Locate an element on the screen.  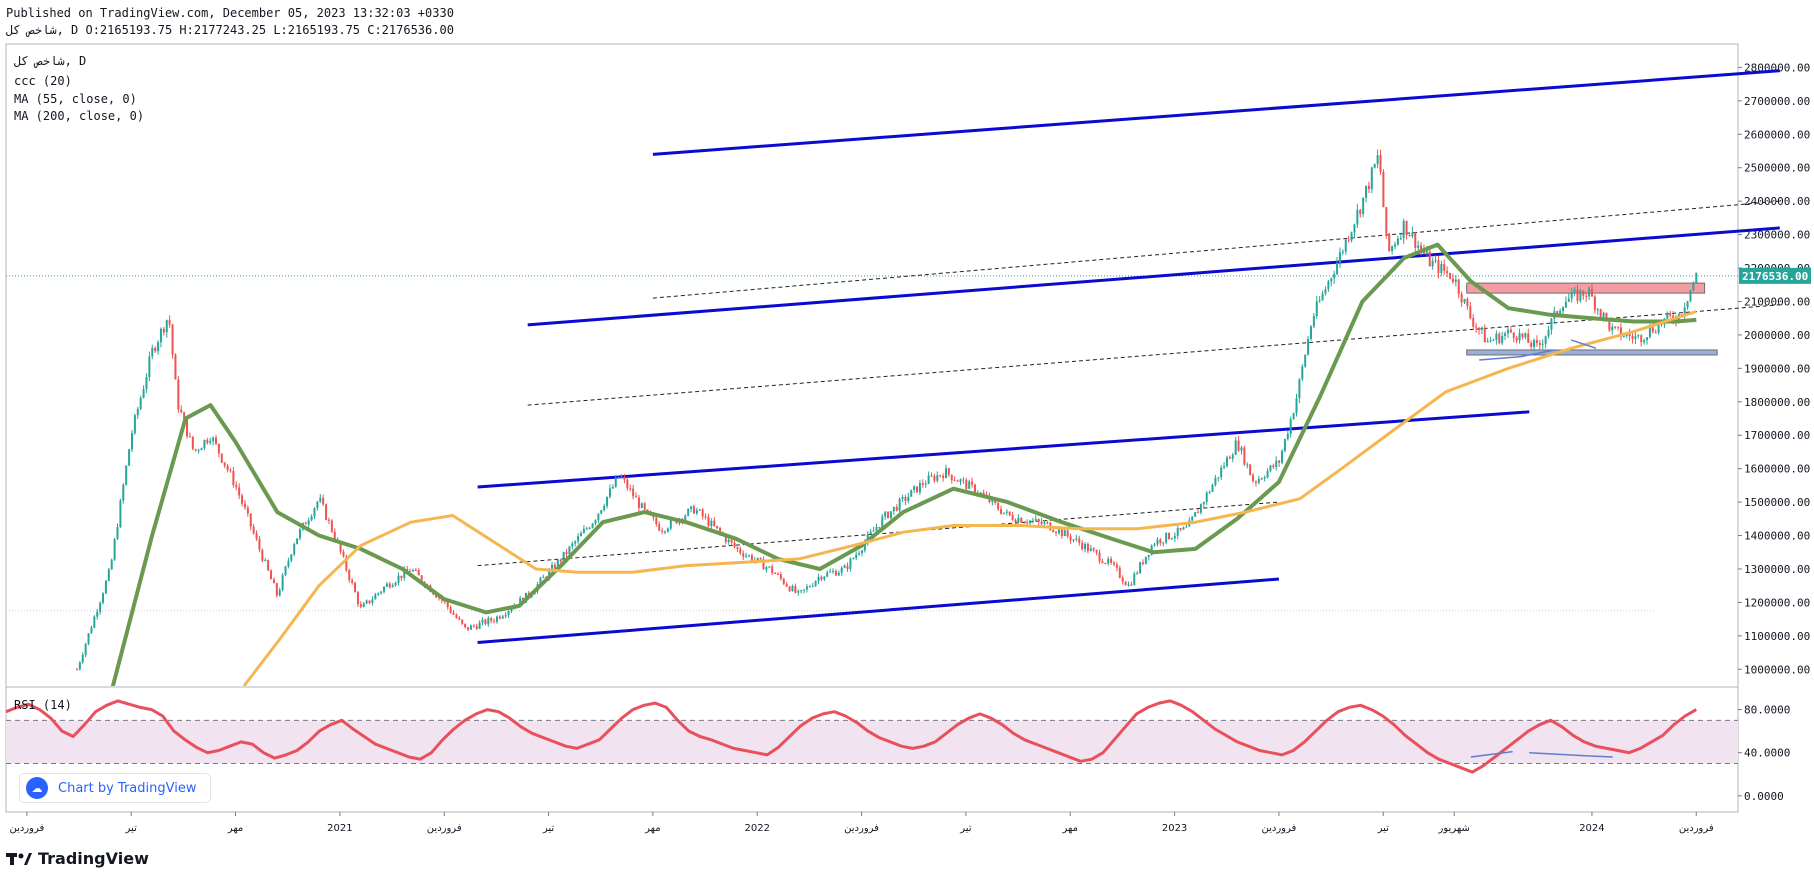
x-tick-label: شهریور is located at coordinates (1454, 828).